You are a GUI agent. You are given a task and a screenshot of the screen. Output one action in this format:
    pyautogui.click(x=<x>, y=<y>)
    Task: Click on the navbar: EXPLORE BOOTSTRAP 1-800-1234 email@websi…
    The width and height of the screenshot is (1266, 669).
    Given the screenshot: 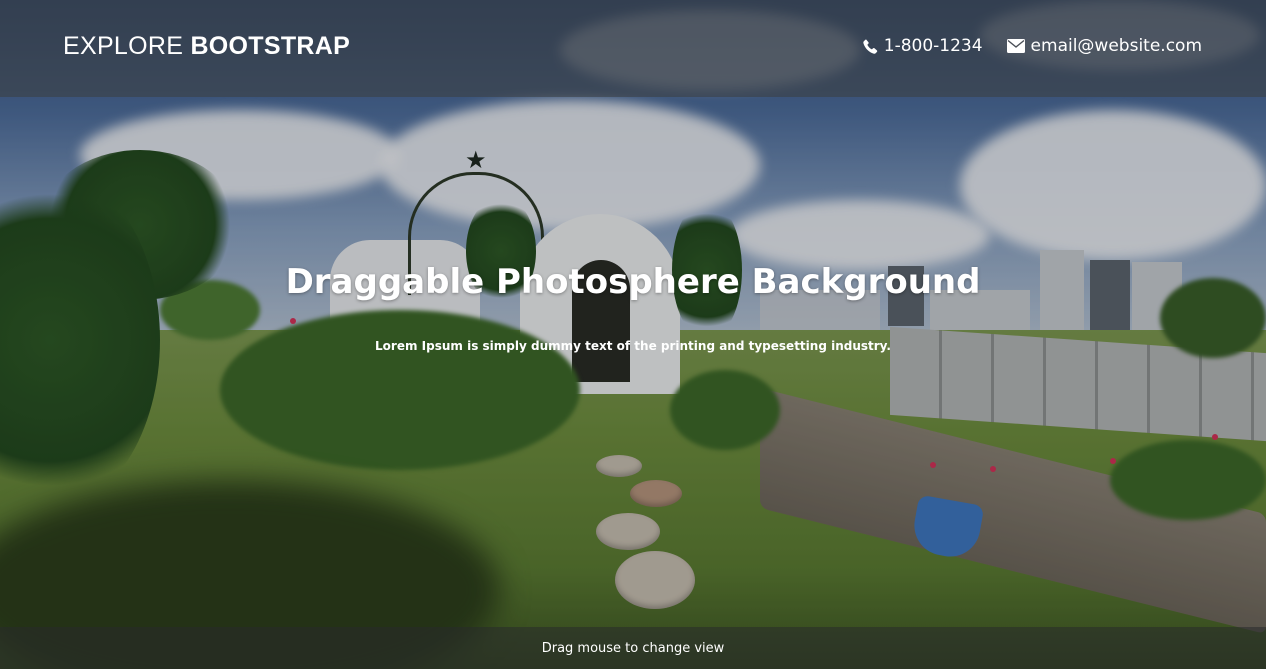 What is the action you would take?
    pyautogui.click(x=633, y=48)
    